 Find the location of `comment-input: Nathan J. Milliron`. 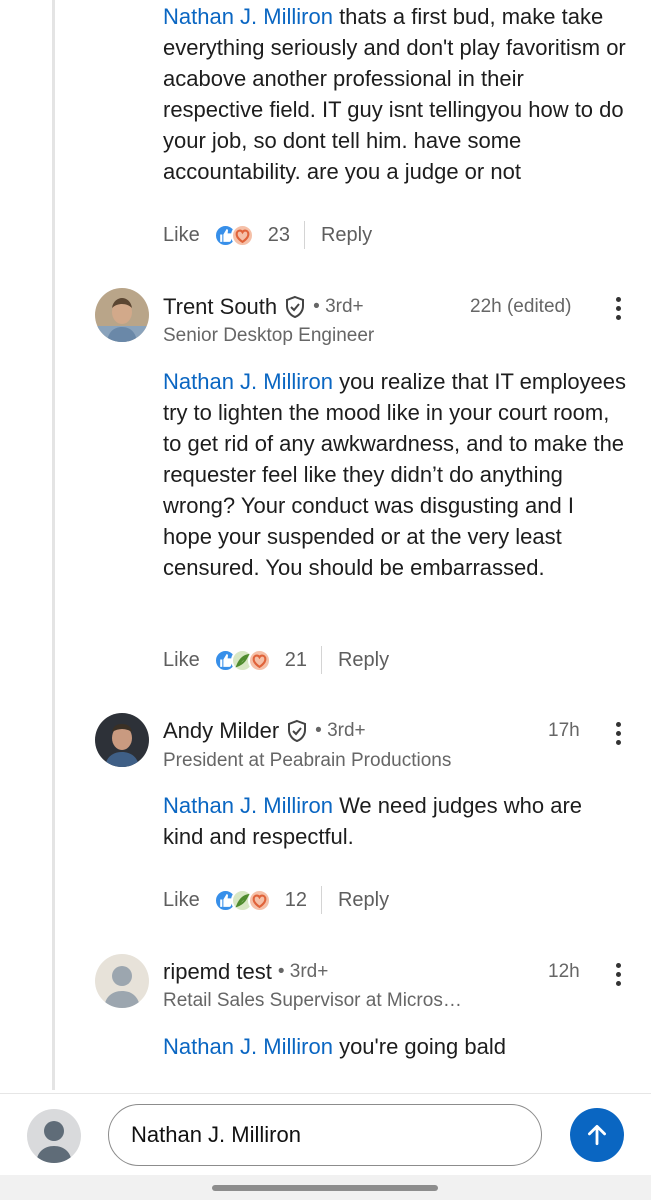

comment-input: Nathan J. Milliron is located at coordinates (325, 1135).